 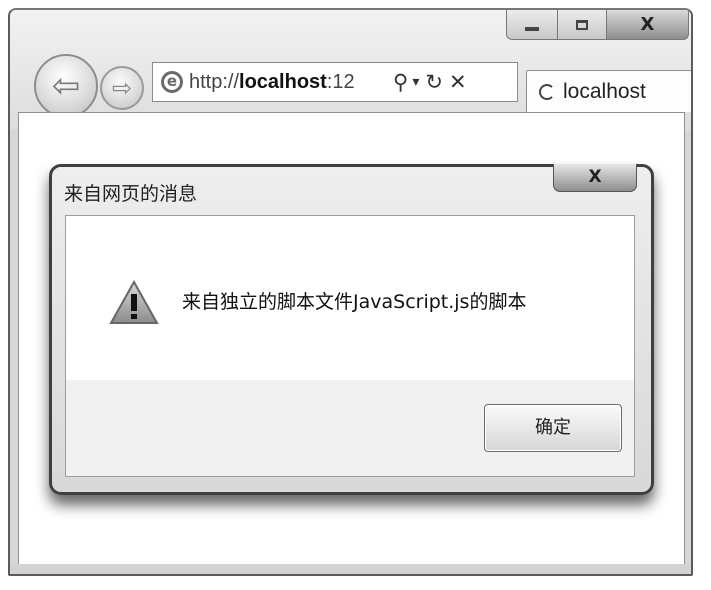 I want to click on tab-localhost: localhost, so click(x=608, y=91).